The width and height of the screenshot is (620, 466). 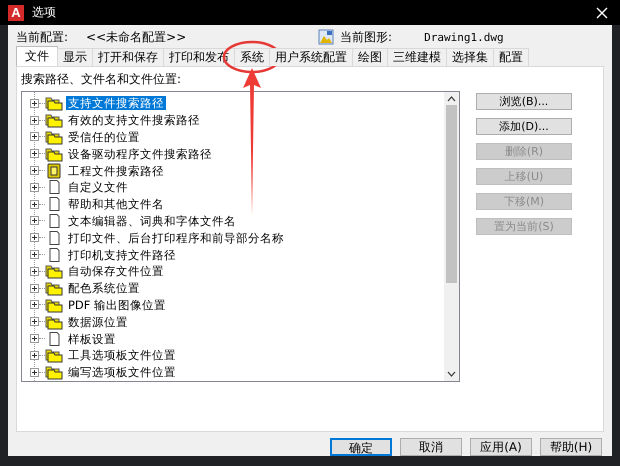 What do you see at coordinates (101, 79) in the screenshot?
I see `tree-label: 搜索路径、文件名和文件位置:` at bounding box center [101, 79].